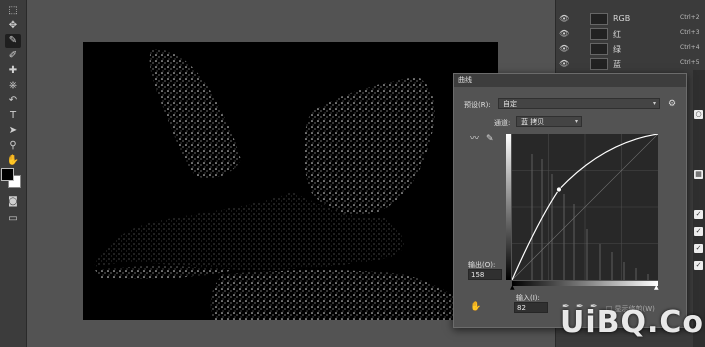 The width and height of the screenshot is (705, 347). Describe the element at coordinates (508, 207) in the screenshot. I see `output-gradient-bar` at that location.